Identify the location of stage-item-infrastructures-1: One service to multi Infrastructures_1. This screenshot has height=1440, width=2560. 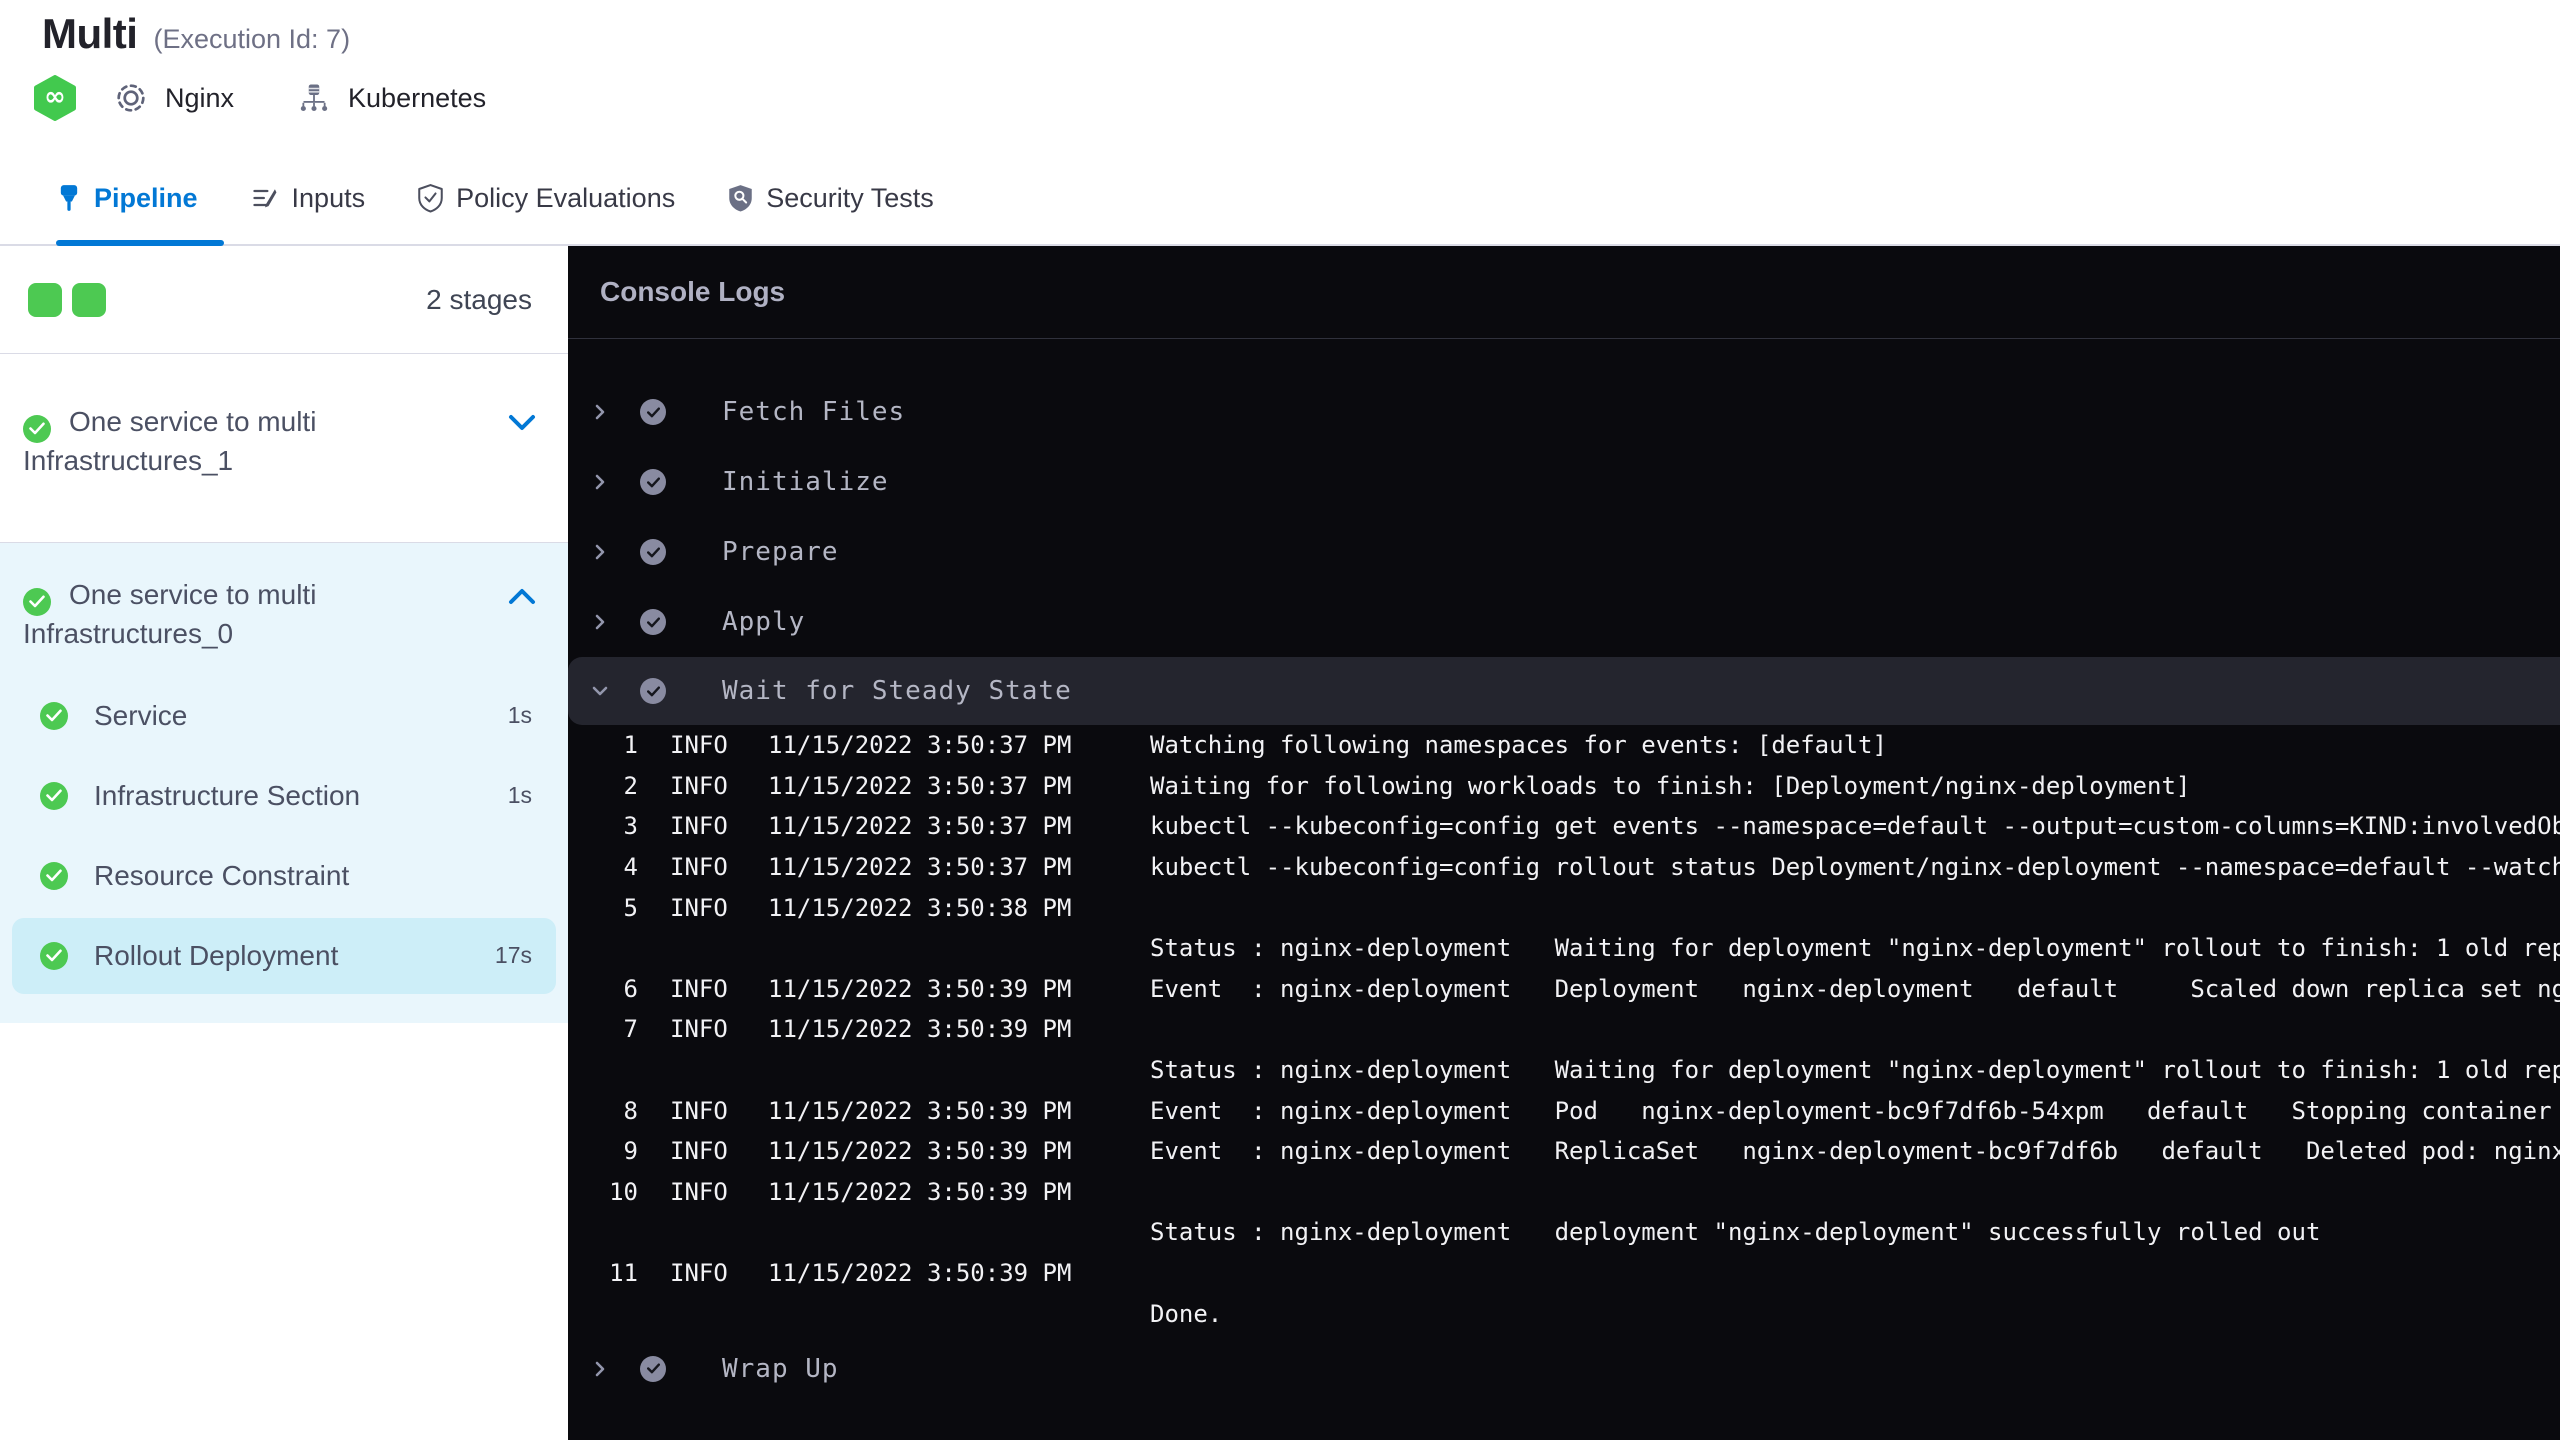
(284, 448).